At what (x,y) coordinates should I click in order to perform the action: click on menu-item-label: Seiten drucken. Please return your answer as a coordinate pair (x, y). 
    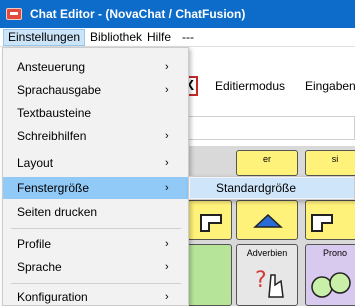
    Looking at the image, I should click on (57, 212).